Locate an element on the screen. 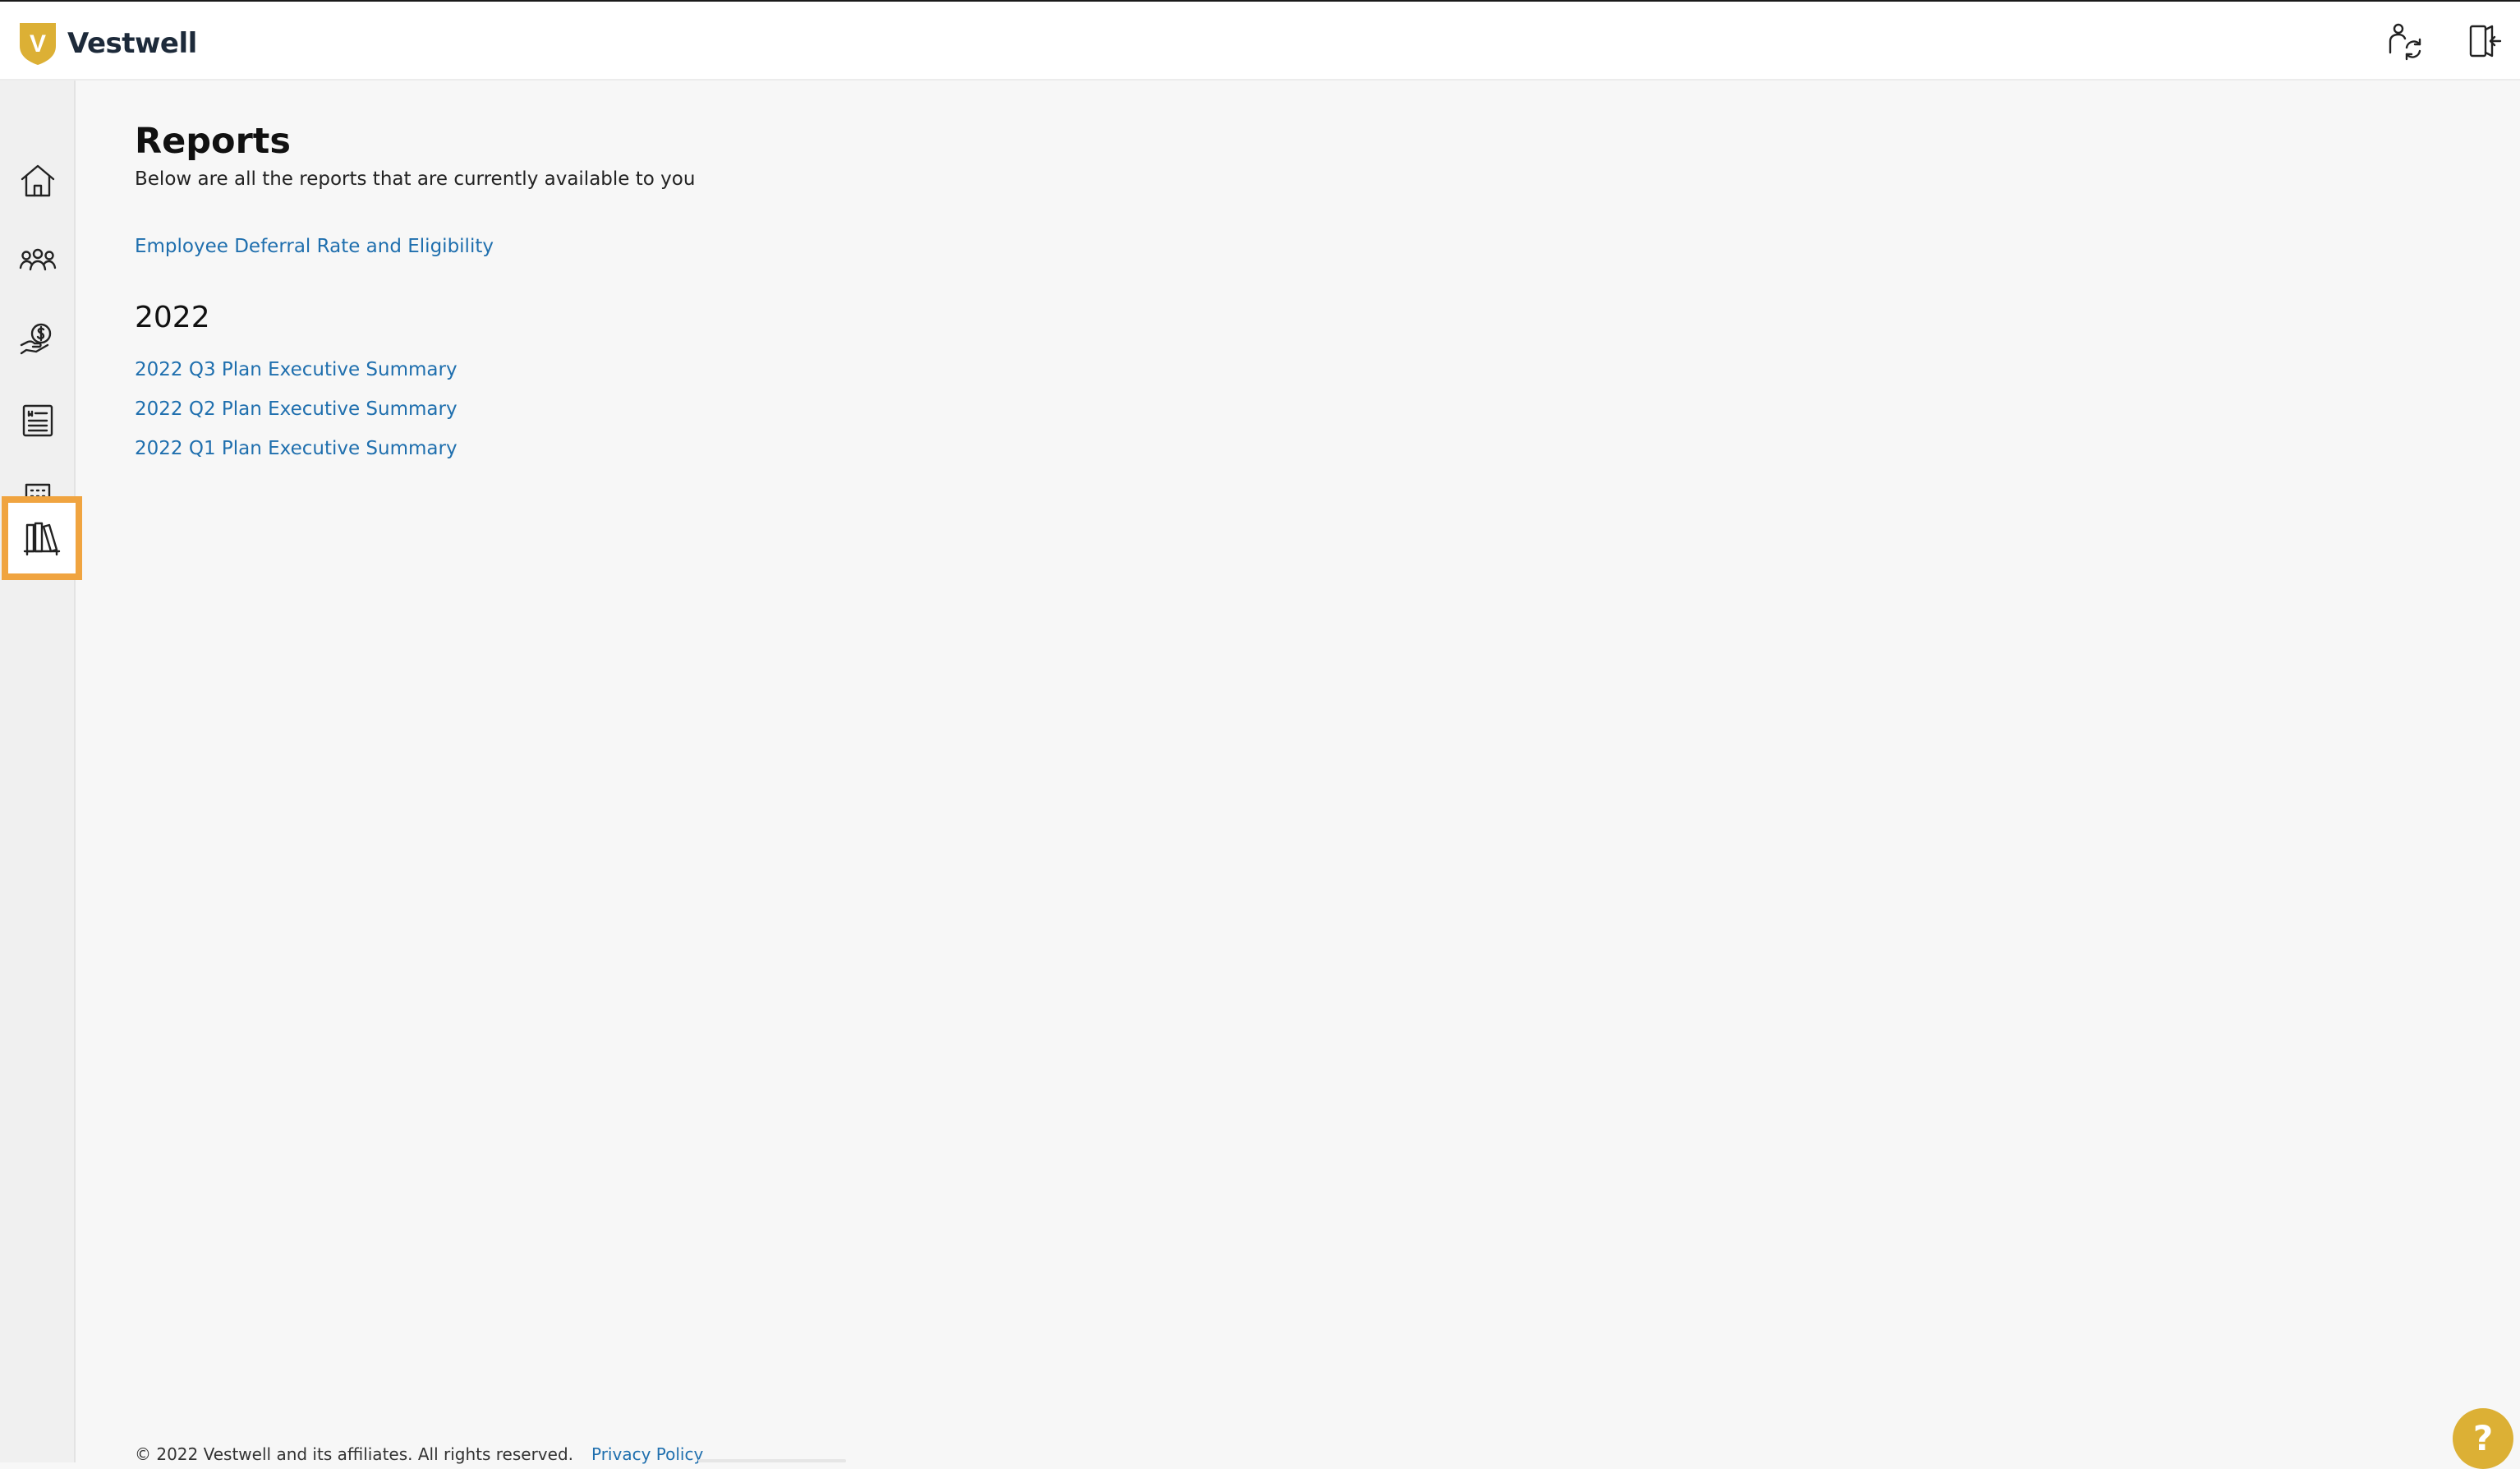 The height and width of the screenshot is (1469, 2520). sidebar-item-home is located at coordinates (38, 180).